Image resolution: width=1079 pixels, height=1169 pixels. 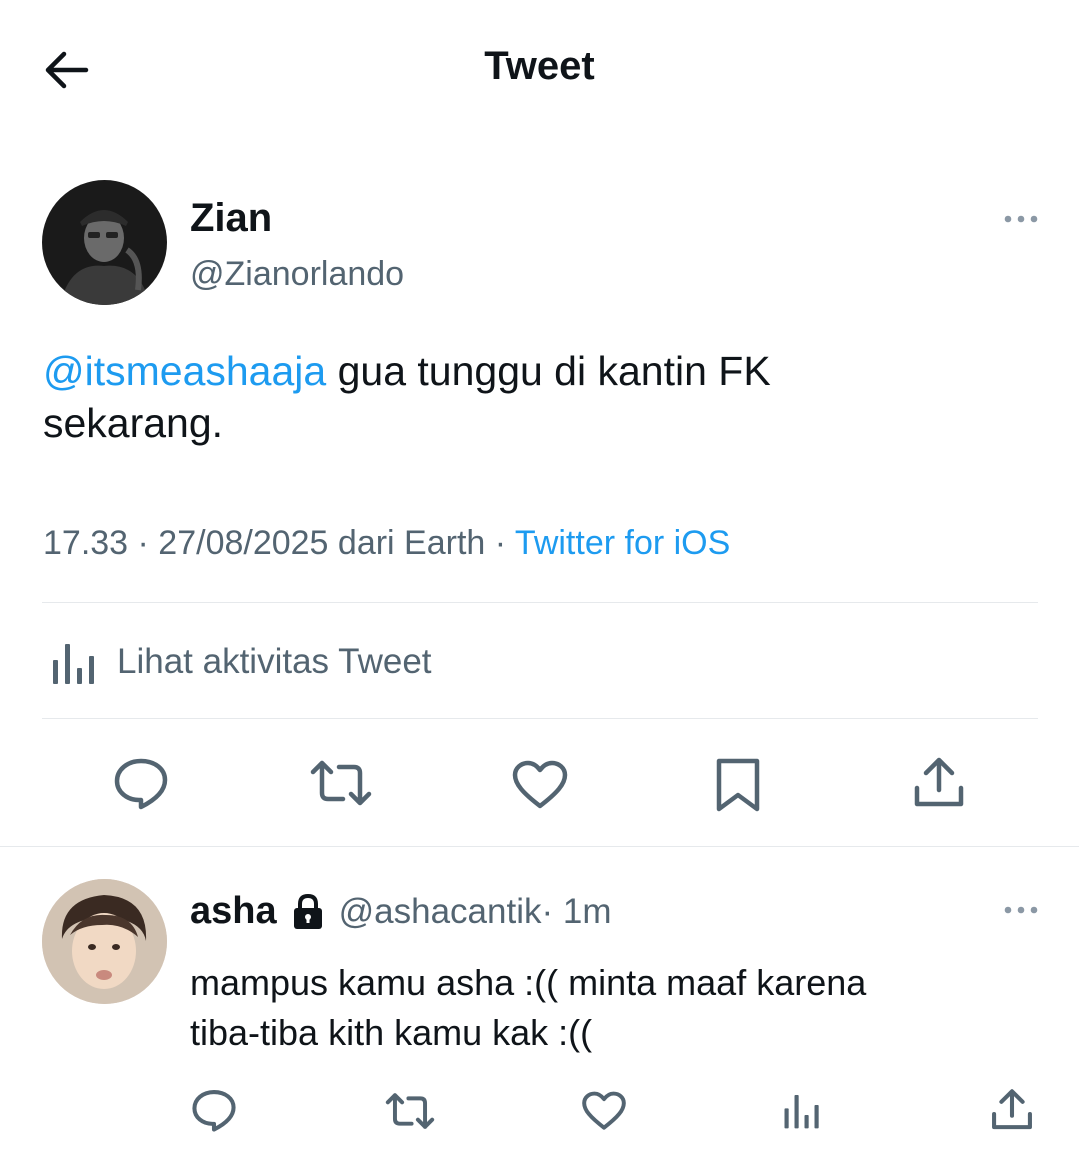 What do you see at coordinates (1012, 1110) in the screenshot?
I see `reply-share-icon` at bounding box center [1012, 1110].